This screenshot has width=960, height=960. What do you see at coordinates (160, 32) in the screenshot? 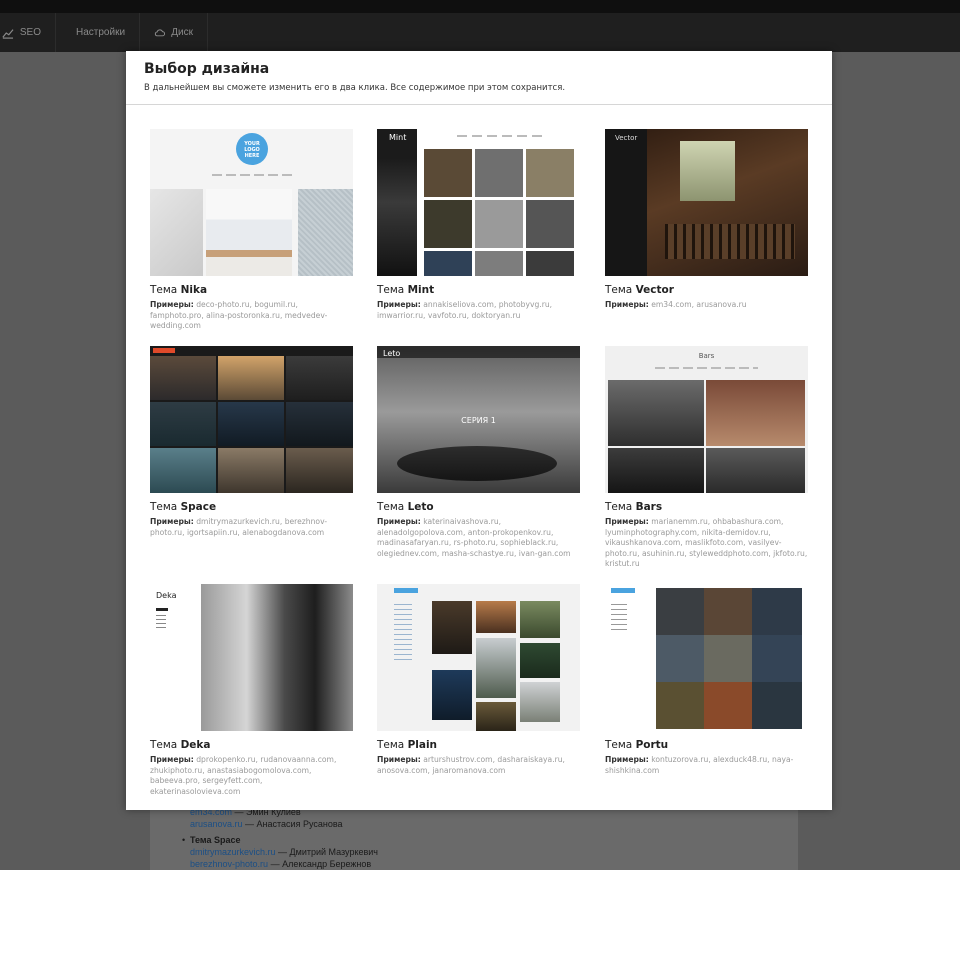
I see `cloud-icon` at bounding box center [160, 32].